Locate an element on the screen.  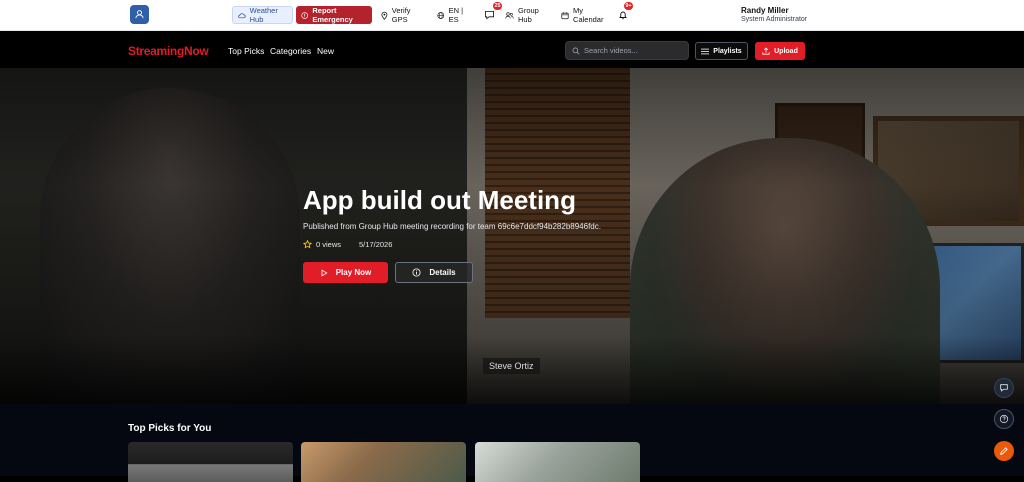
details-button: Details is located at coordinates (434, 272).